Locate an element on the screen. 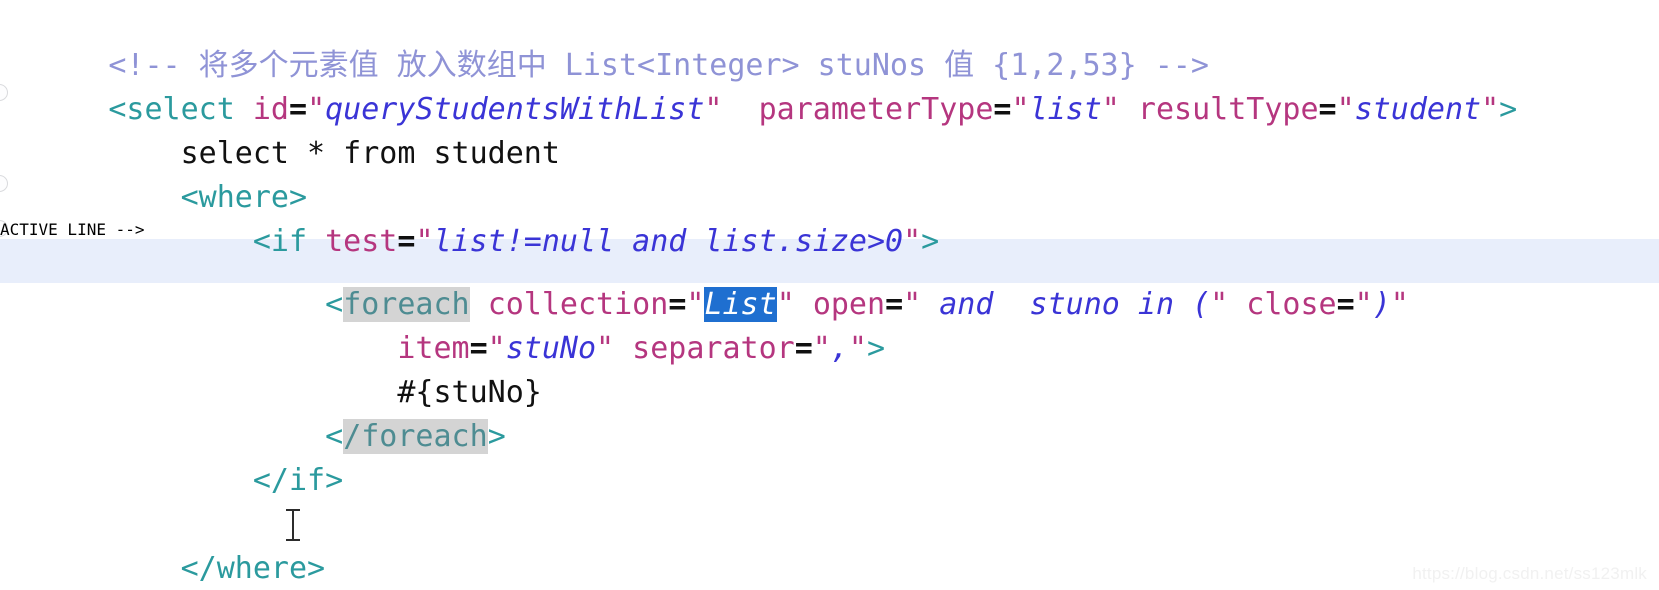 This screenshot has height=590, width=1659. attr-parametertype: parameterType is located at coordinates (876, 109).